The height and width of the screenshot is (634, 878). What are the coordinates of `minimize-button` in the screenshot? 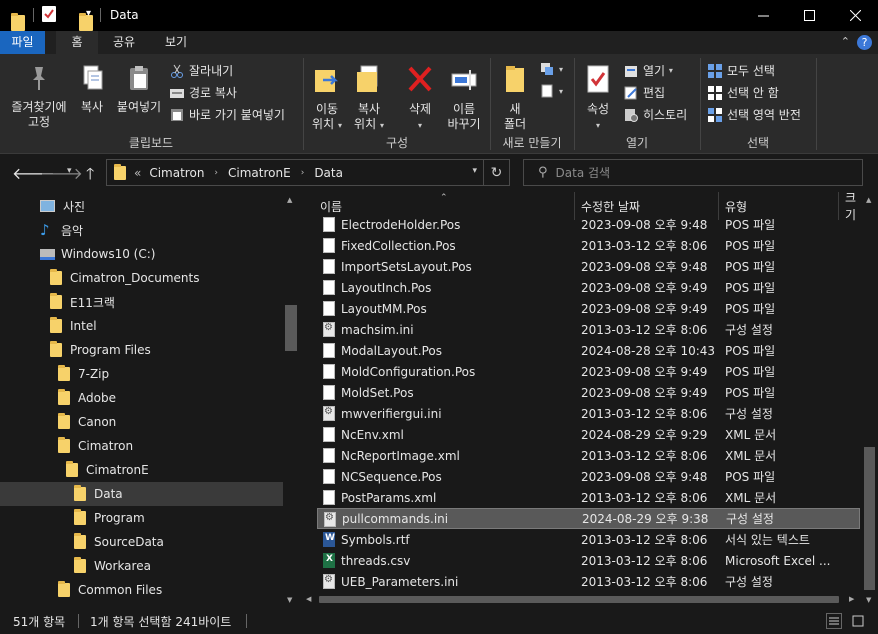 It's located at (763, 15).